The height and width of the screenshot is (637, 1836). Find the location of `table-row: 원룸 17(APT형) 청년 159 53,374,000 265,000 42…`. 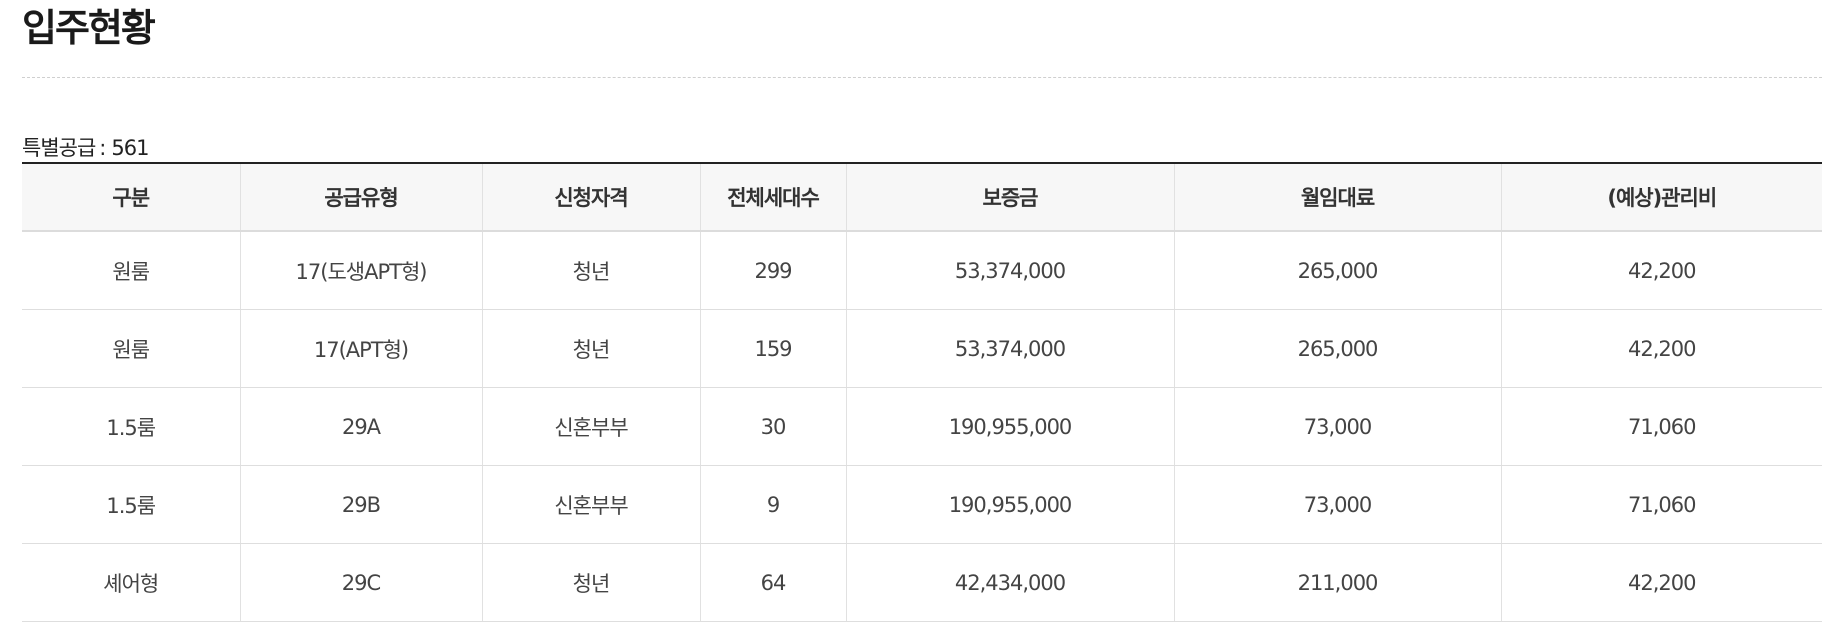

table-row: 원룸 17(APT형) 청년 159 53,374,000 265,000 42… is located at coordinates (922, 348).